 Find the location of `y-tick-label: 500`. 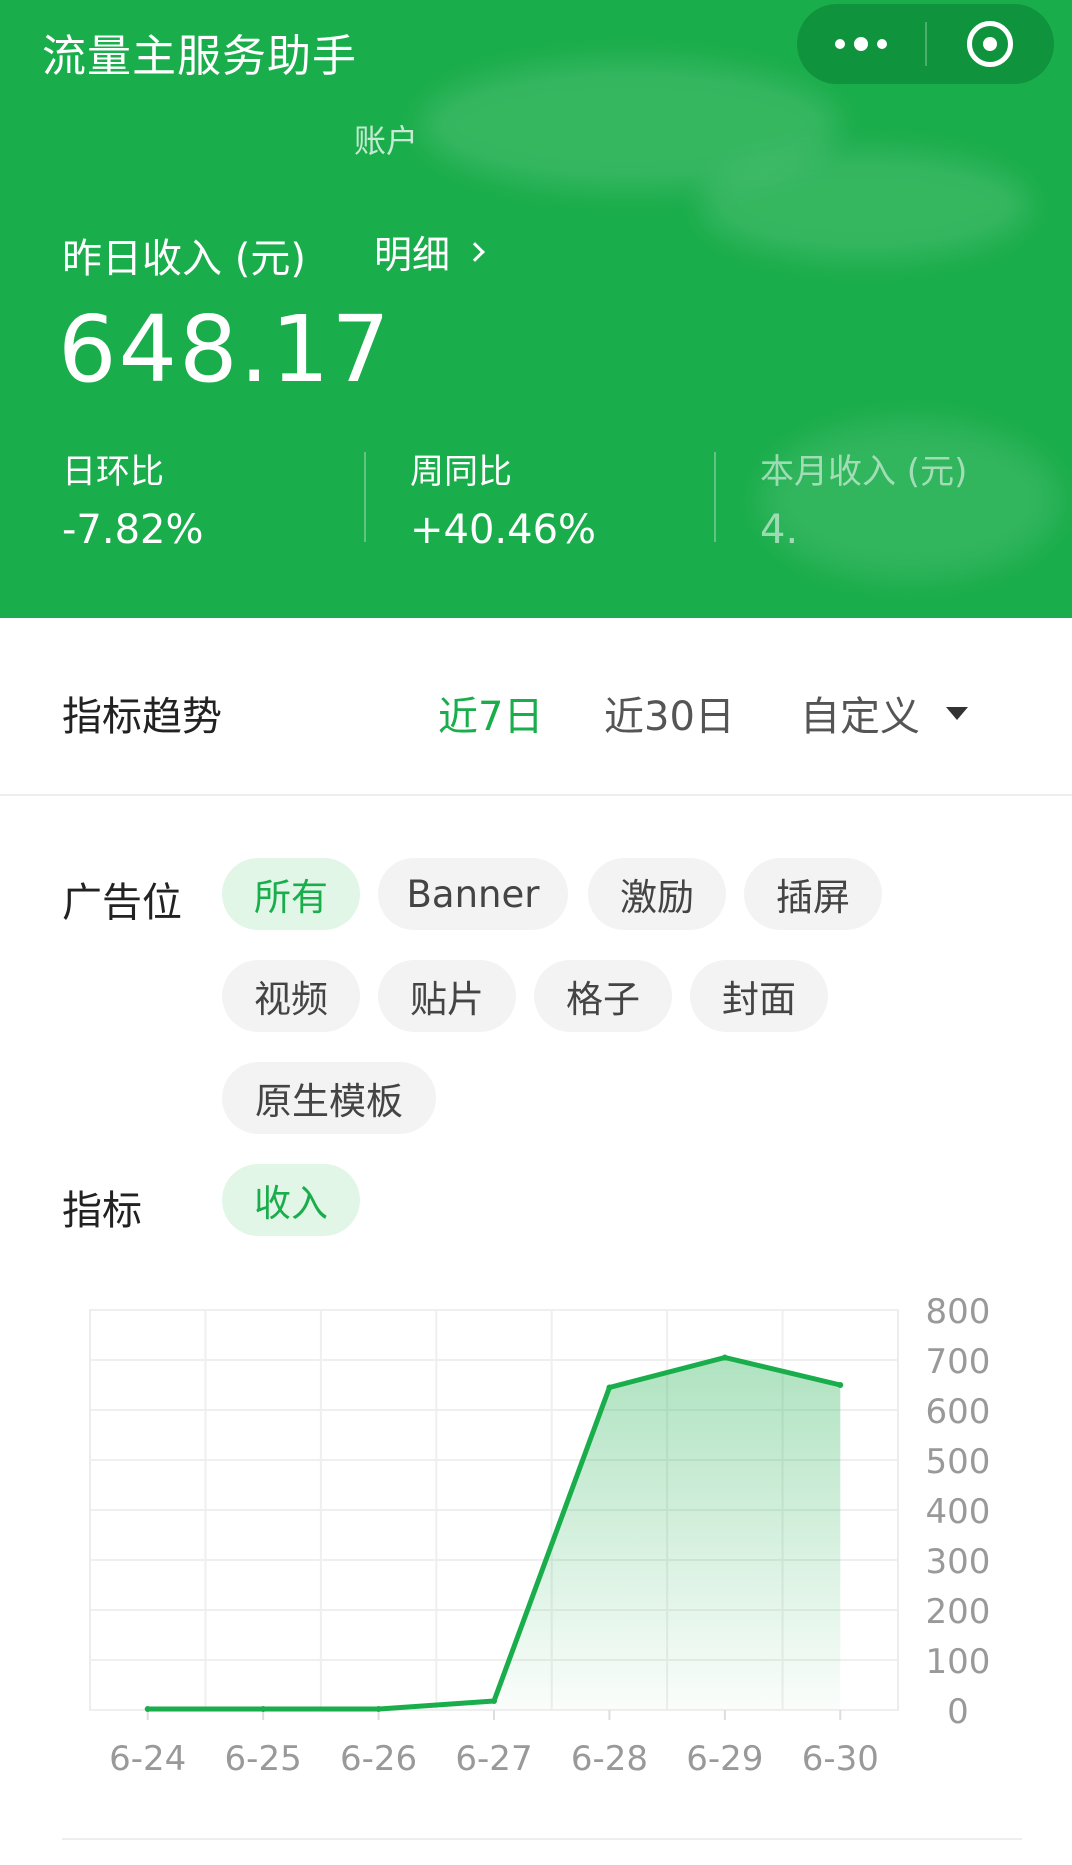

y-tick-label: 500 is located at coordinates (958, 1462).